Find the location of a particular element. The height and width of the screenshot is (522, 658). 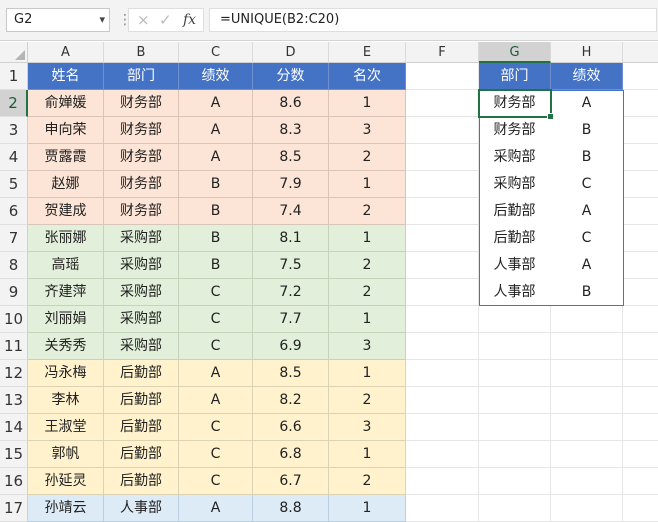

row-header-5: 5 is located at coordinates (14, 184).